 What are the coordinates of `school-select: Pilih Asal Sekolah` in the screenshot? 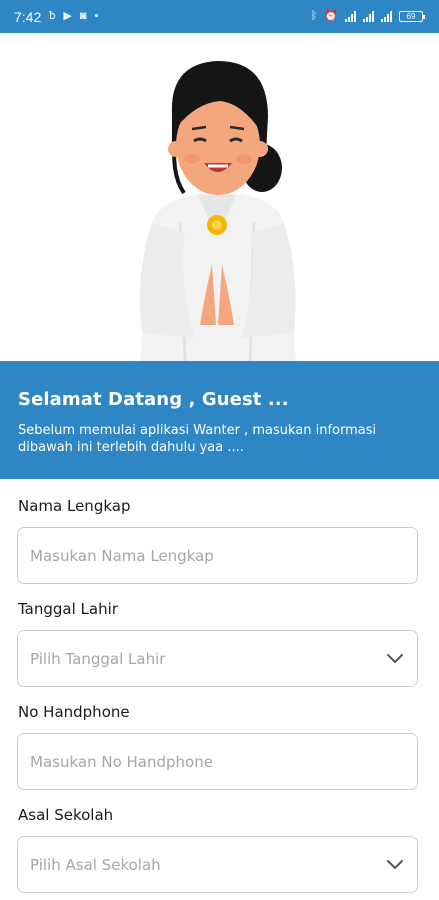 It's located at (217, 864).